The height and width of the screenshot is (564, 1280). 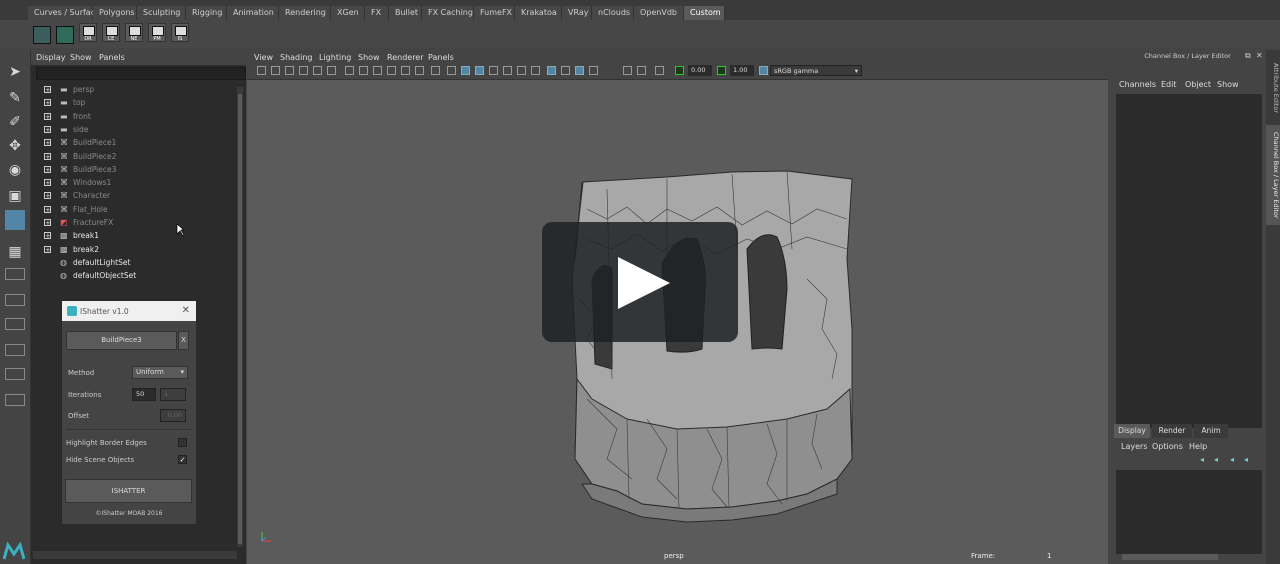 I want to click on outliner-hscrollbar, so click(x=135, y=555).